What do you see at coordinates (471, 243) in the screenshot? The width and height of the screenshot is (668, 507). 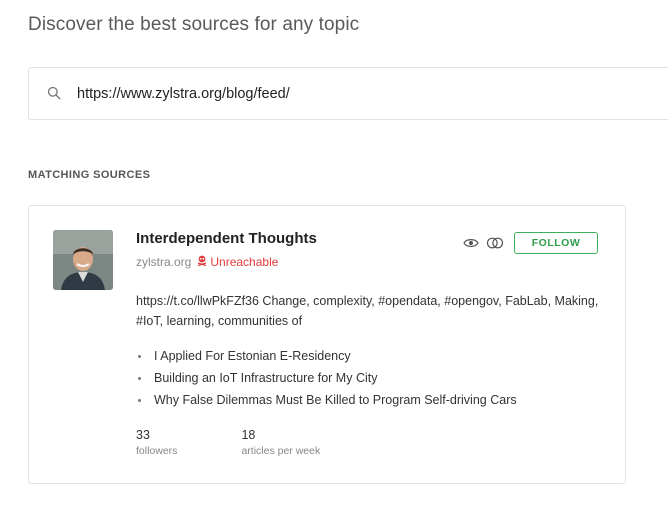 I see `eye-icon` at bounding box center [471, 243].